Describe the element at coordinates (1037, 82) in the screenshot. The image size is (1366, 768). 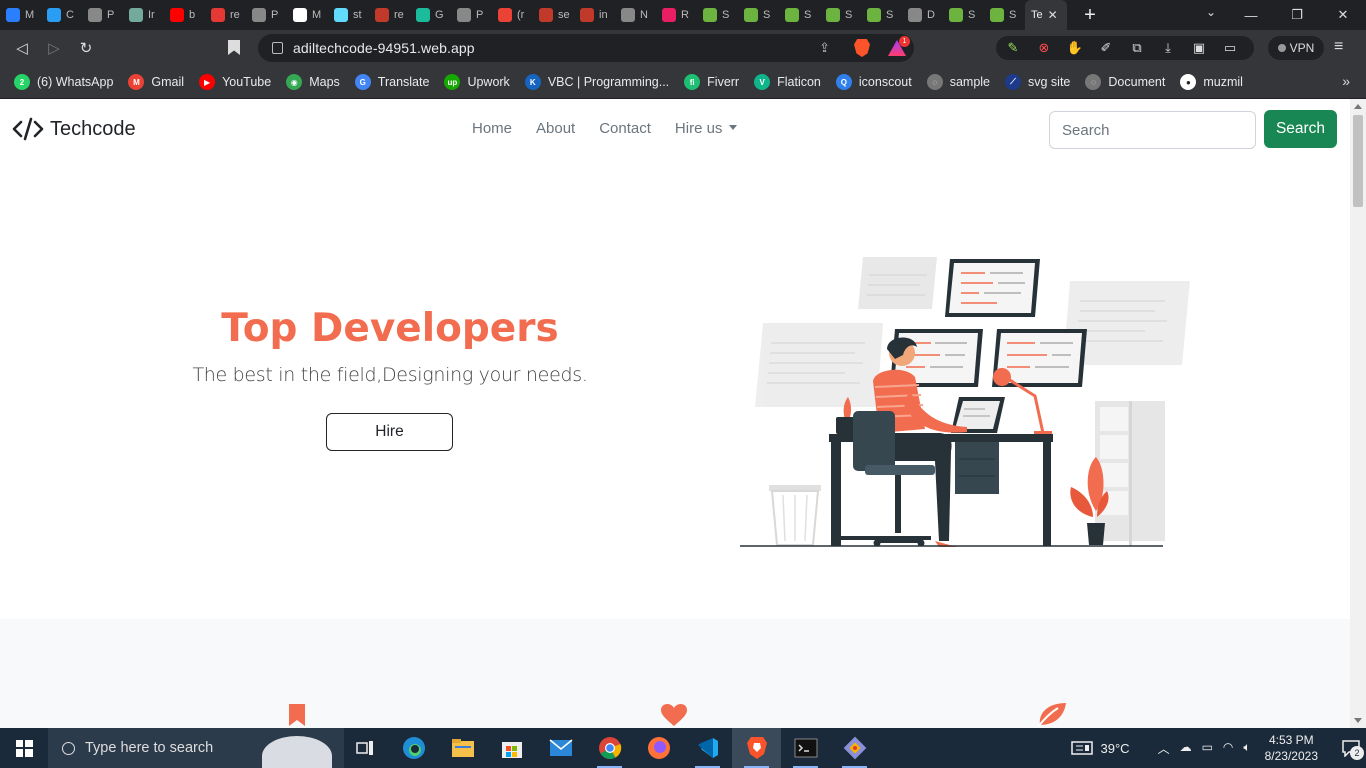
I see `bookmark-item: ⟋ svg site` at that location.